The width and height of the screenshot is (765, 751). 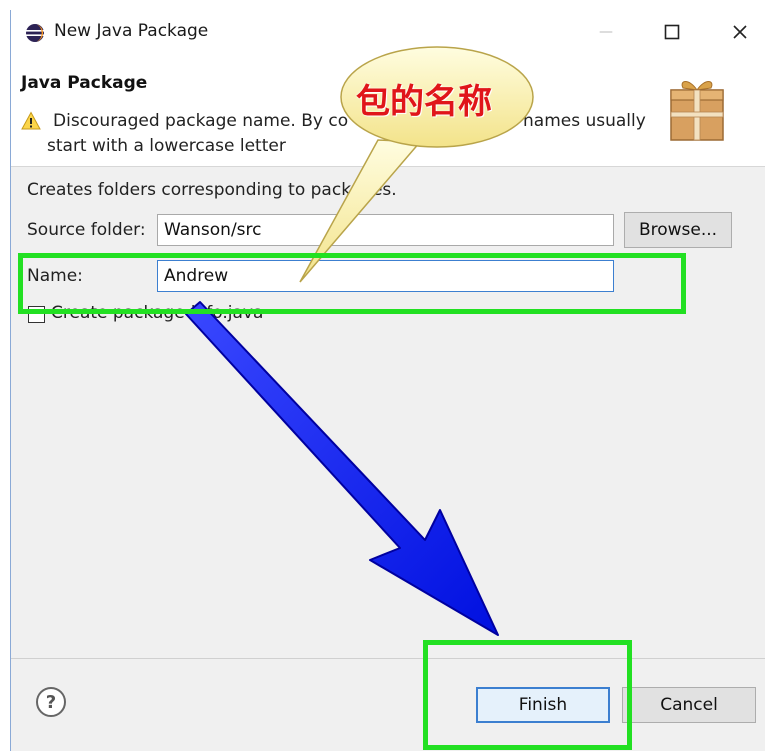 I want to click on close-button, so click(x=740, y=32).